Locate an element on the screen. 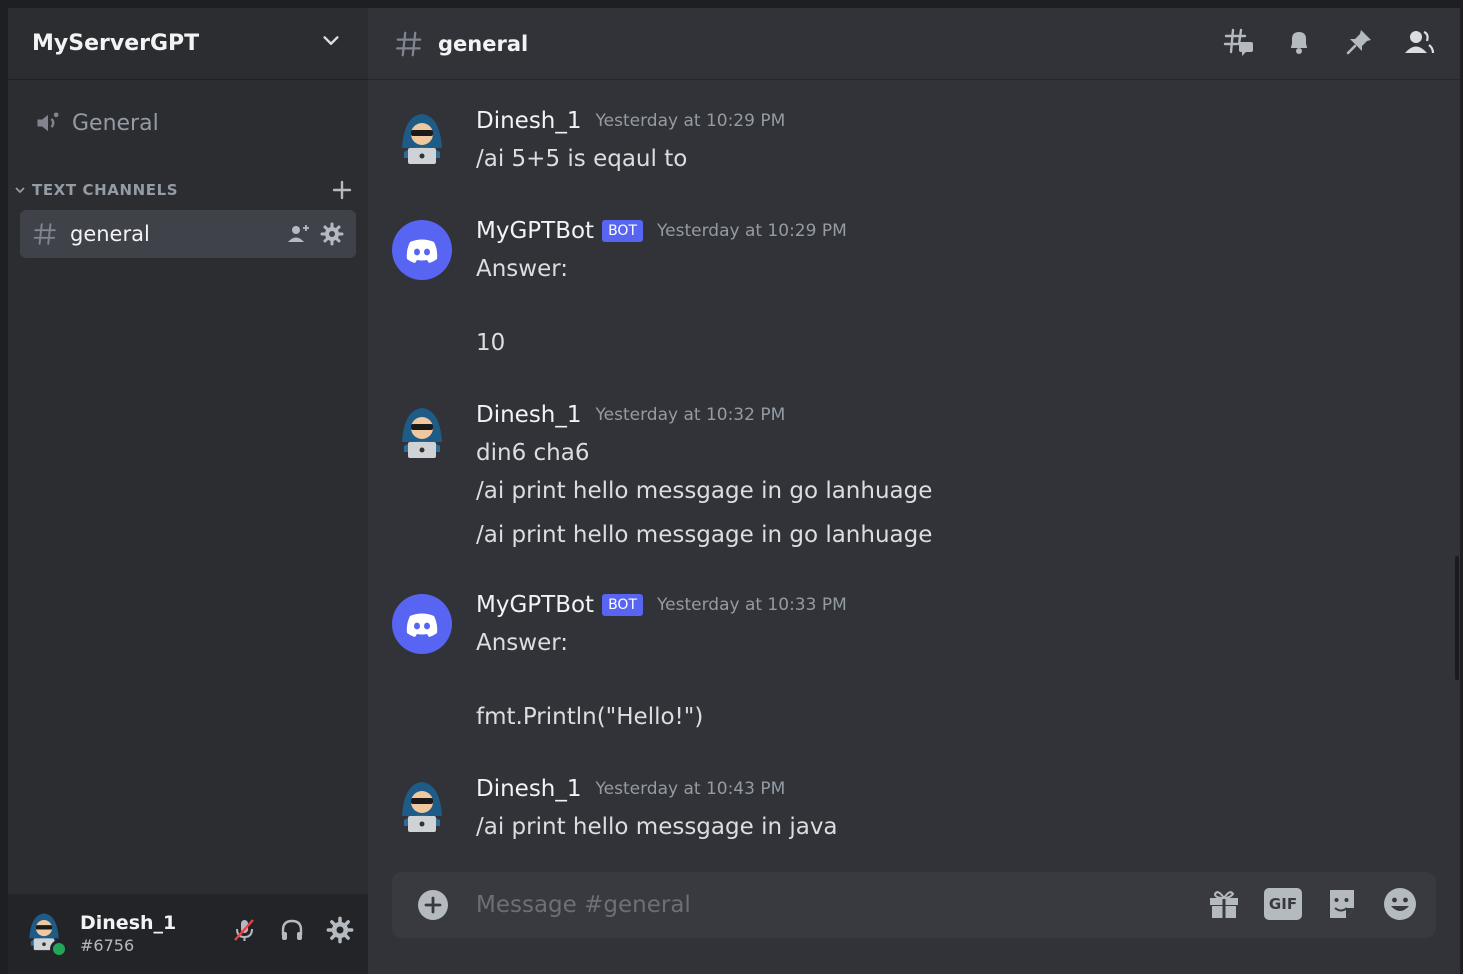 This screenshot has height=974, width=1463. channel-tools is located at coordinates (315, 234).